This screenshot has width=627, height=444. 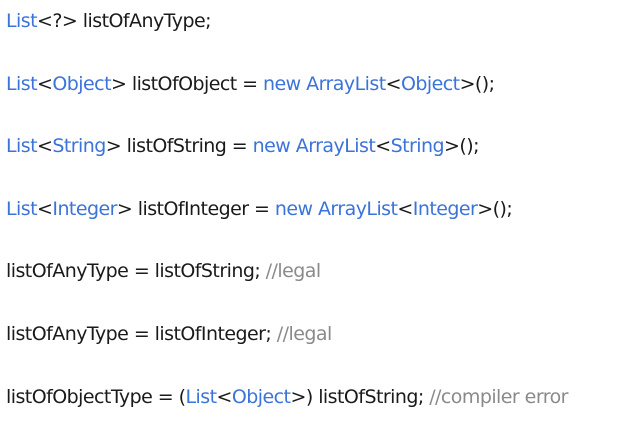 I want to click on code-token: > listOfString =, so click(x=179, y=146).